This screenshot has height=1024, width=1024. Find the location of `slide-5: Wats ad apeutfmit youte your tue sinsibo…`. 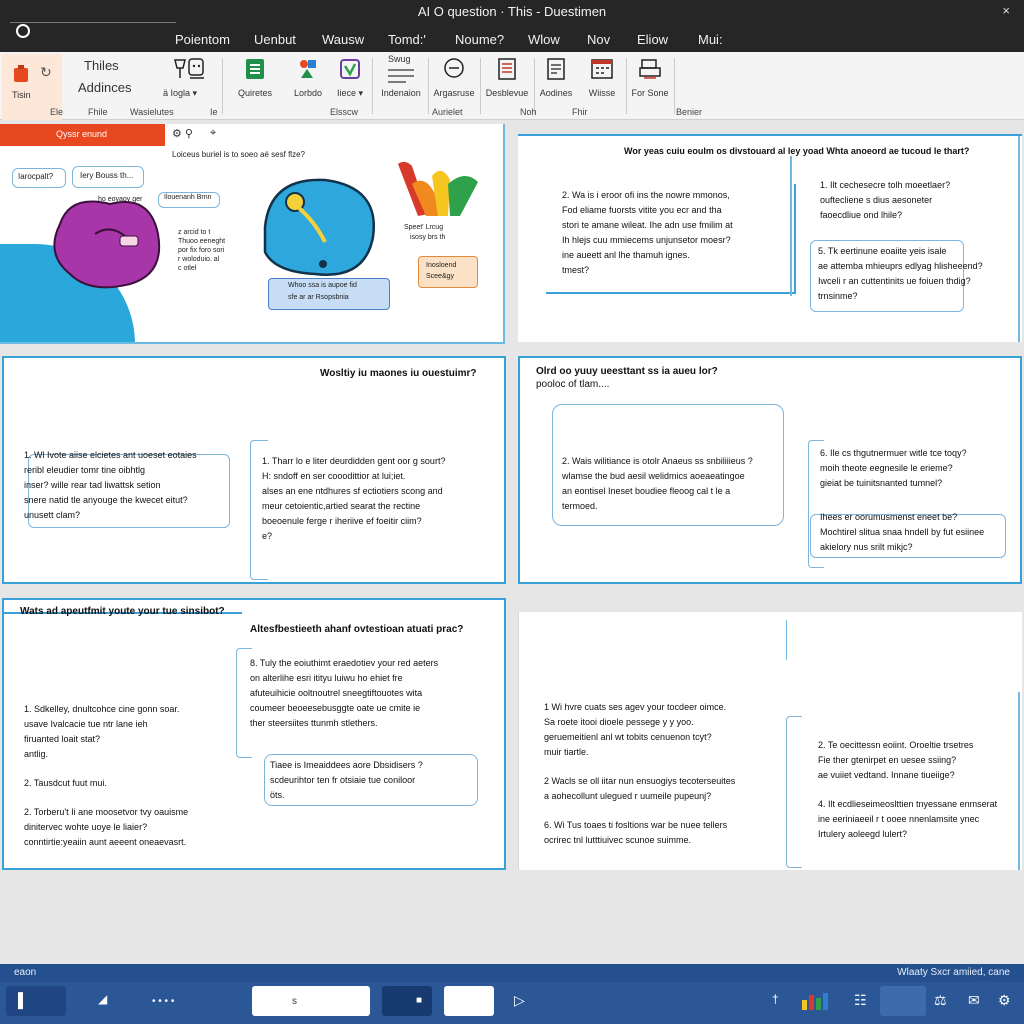

slide-5: Wats ad apeutfmit youte your tue sinsibo… is located at coordinates (254, 734).